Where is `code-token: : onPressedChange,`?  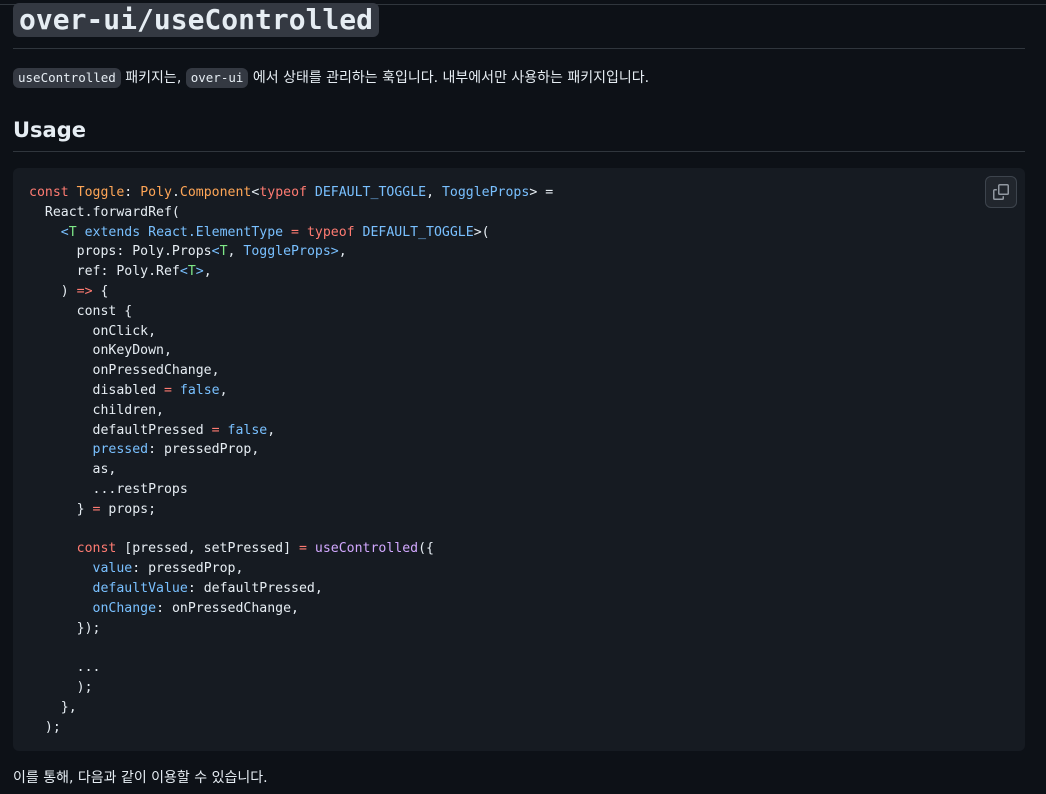 code-token: : onPressedChange, is located at coordinates (227, 608).